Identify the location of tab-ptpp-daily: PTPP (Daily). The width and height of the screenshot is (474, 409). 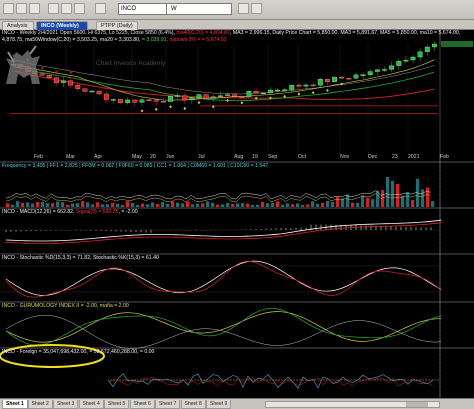
(117, 25).